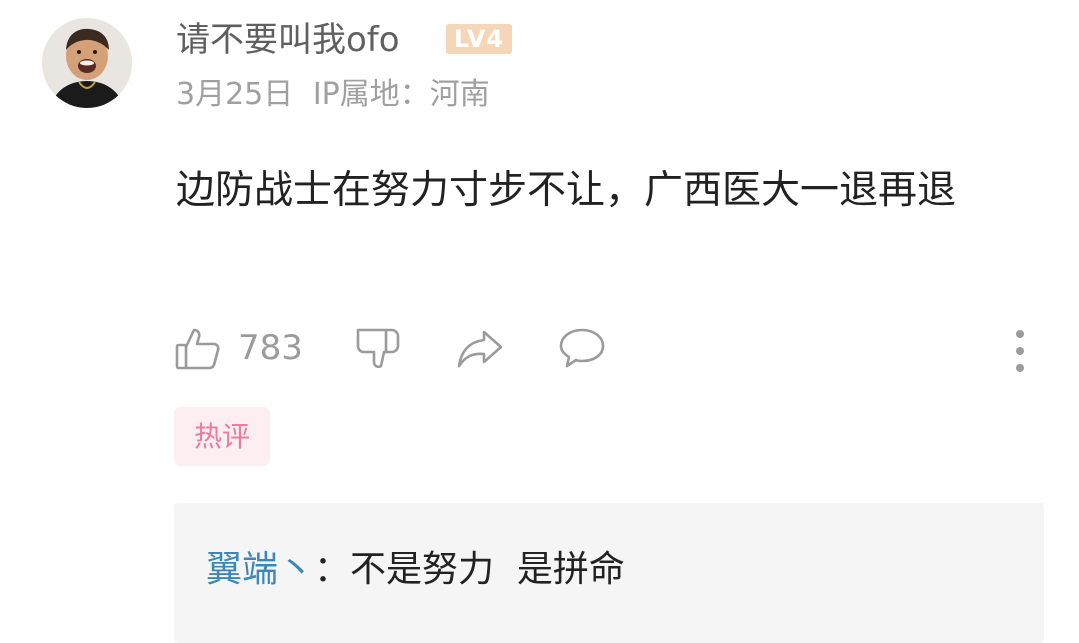 The image size is (1079, 643). Describe the element at coordinates (479, 39) in the screenshot. I see `level-badge: LV4` at that location.